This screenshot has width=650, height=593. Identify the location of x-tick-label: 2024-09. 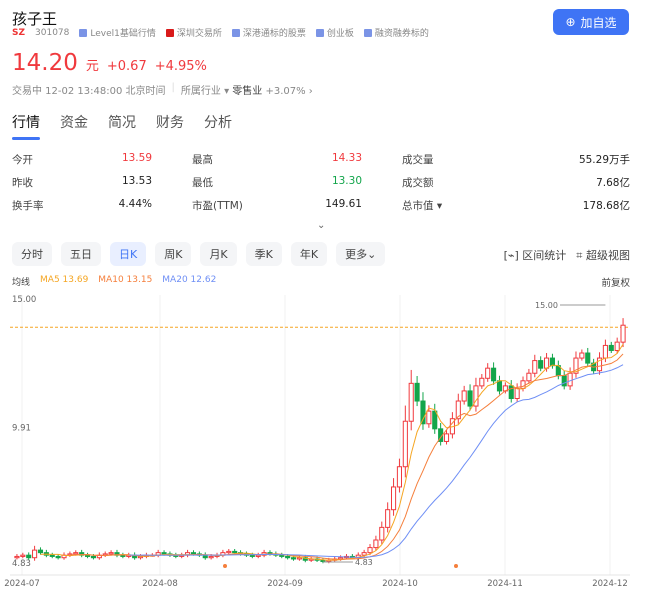
(285, 584).